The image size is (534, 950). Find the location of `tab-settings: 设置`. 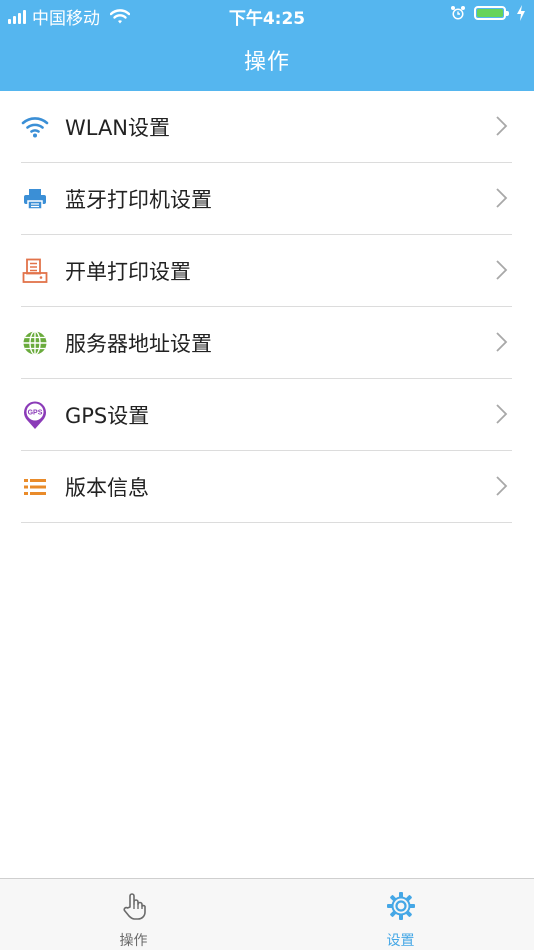

tab-settings: 设置 is located at coordinates (400, 914).